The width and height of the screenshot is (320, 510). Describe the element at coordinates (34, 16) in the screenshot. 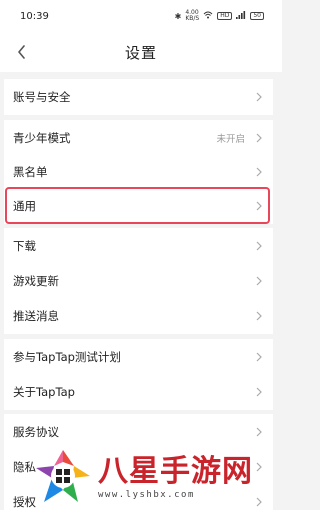

I see `status-time: 10:39` at that location.